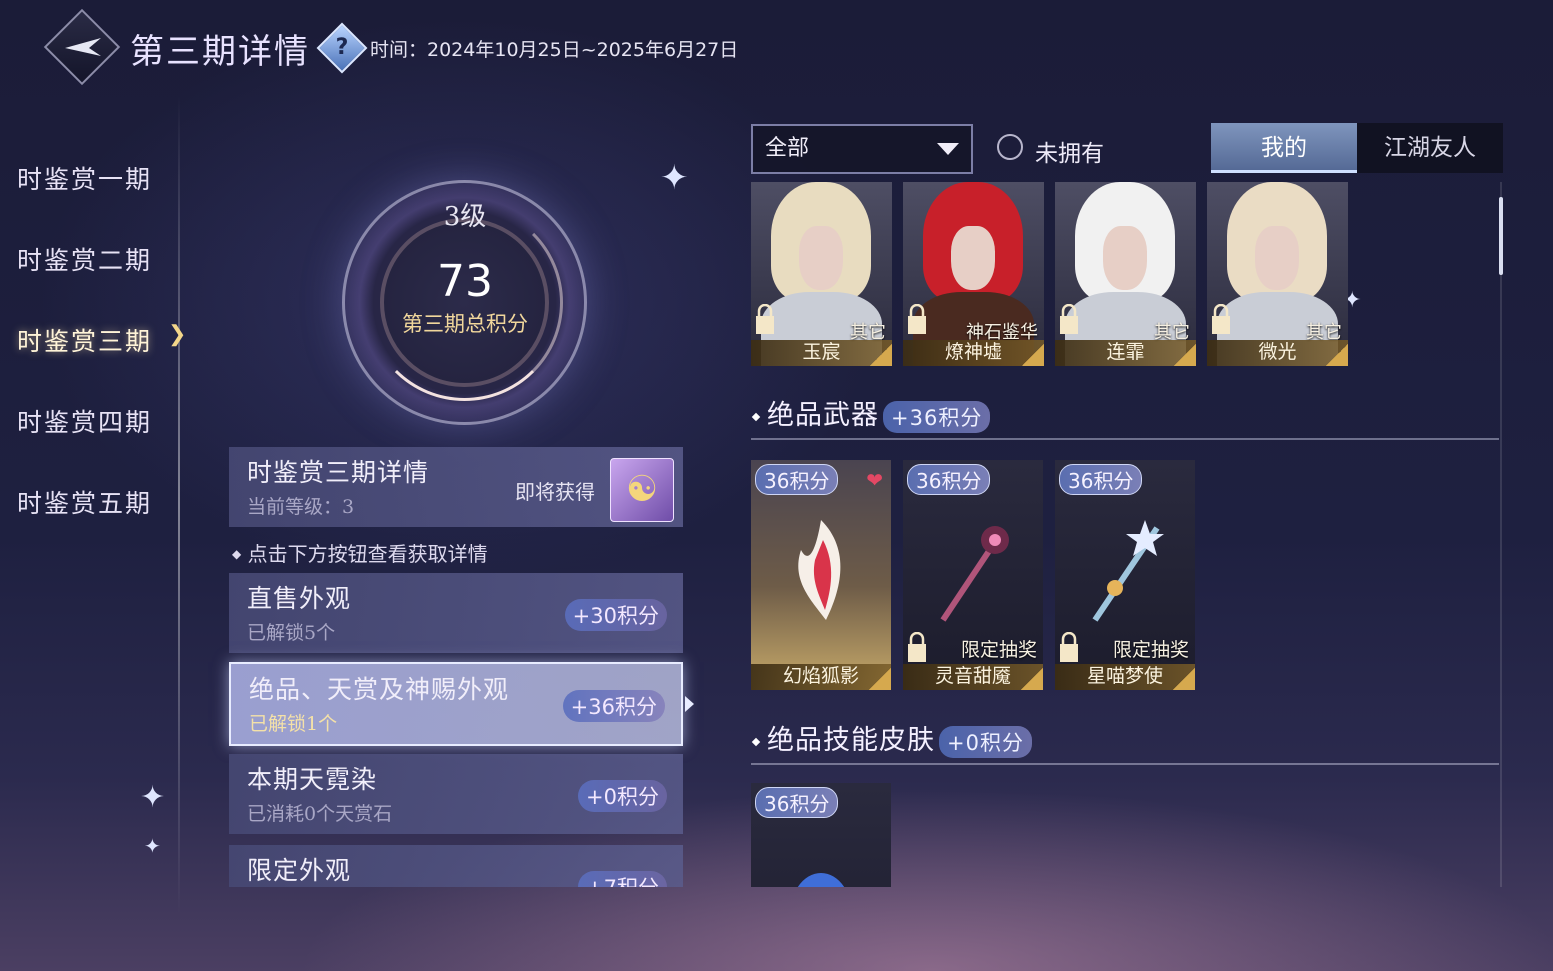 This screenshot has height=971, width=1553. I want to click on heart-icon: ❤, so click(874, 480).